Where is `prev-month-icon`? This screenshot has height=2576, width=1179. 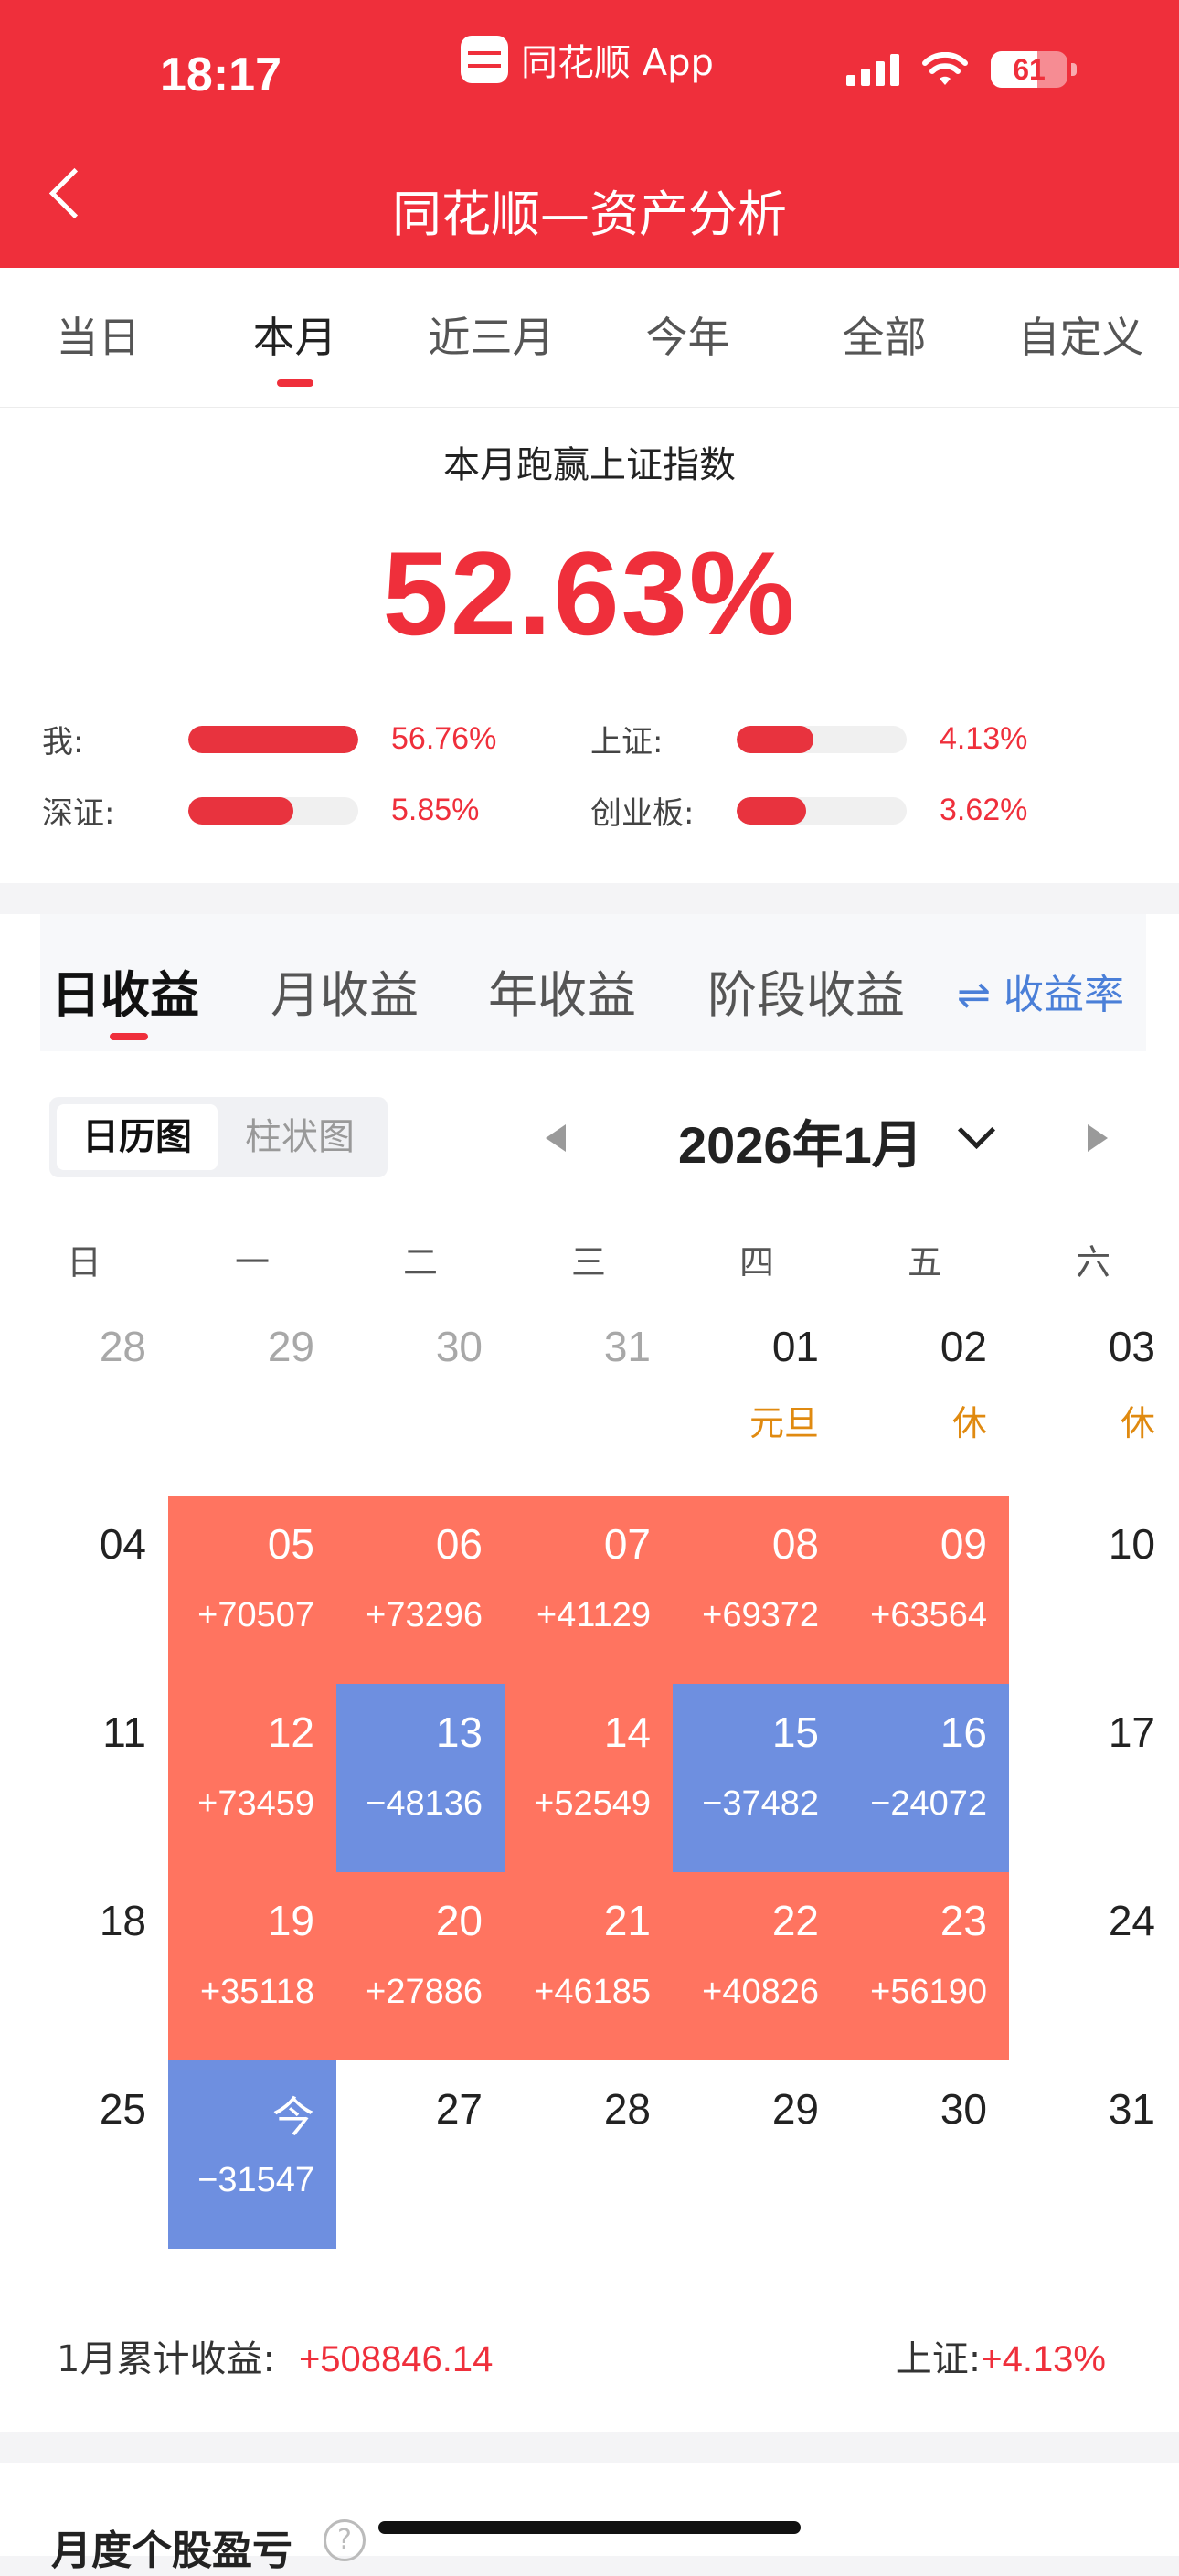 prev-month-icon is located at coordinates (556, 1138).